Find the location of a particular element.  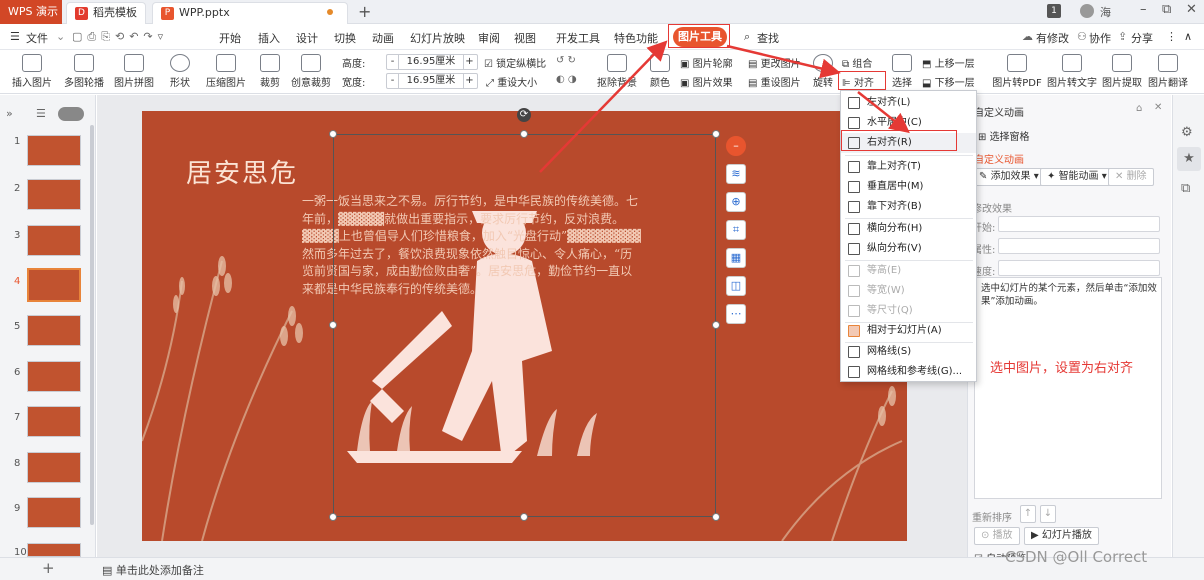

move-up-icon: ↑ is located at coordinates (1028, 514).